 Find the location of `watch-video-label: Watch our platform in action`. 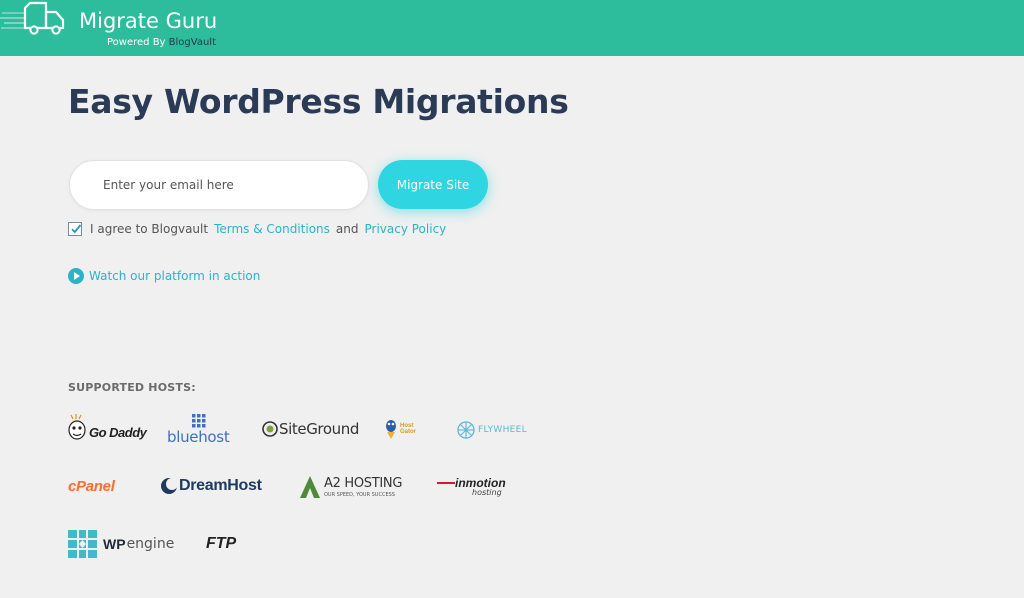

watch-video-label: Watch our platform in action is located at coordinates (175, 276).